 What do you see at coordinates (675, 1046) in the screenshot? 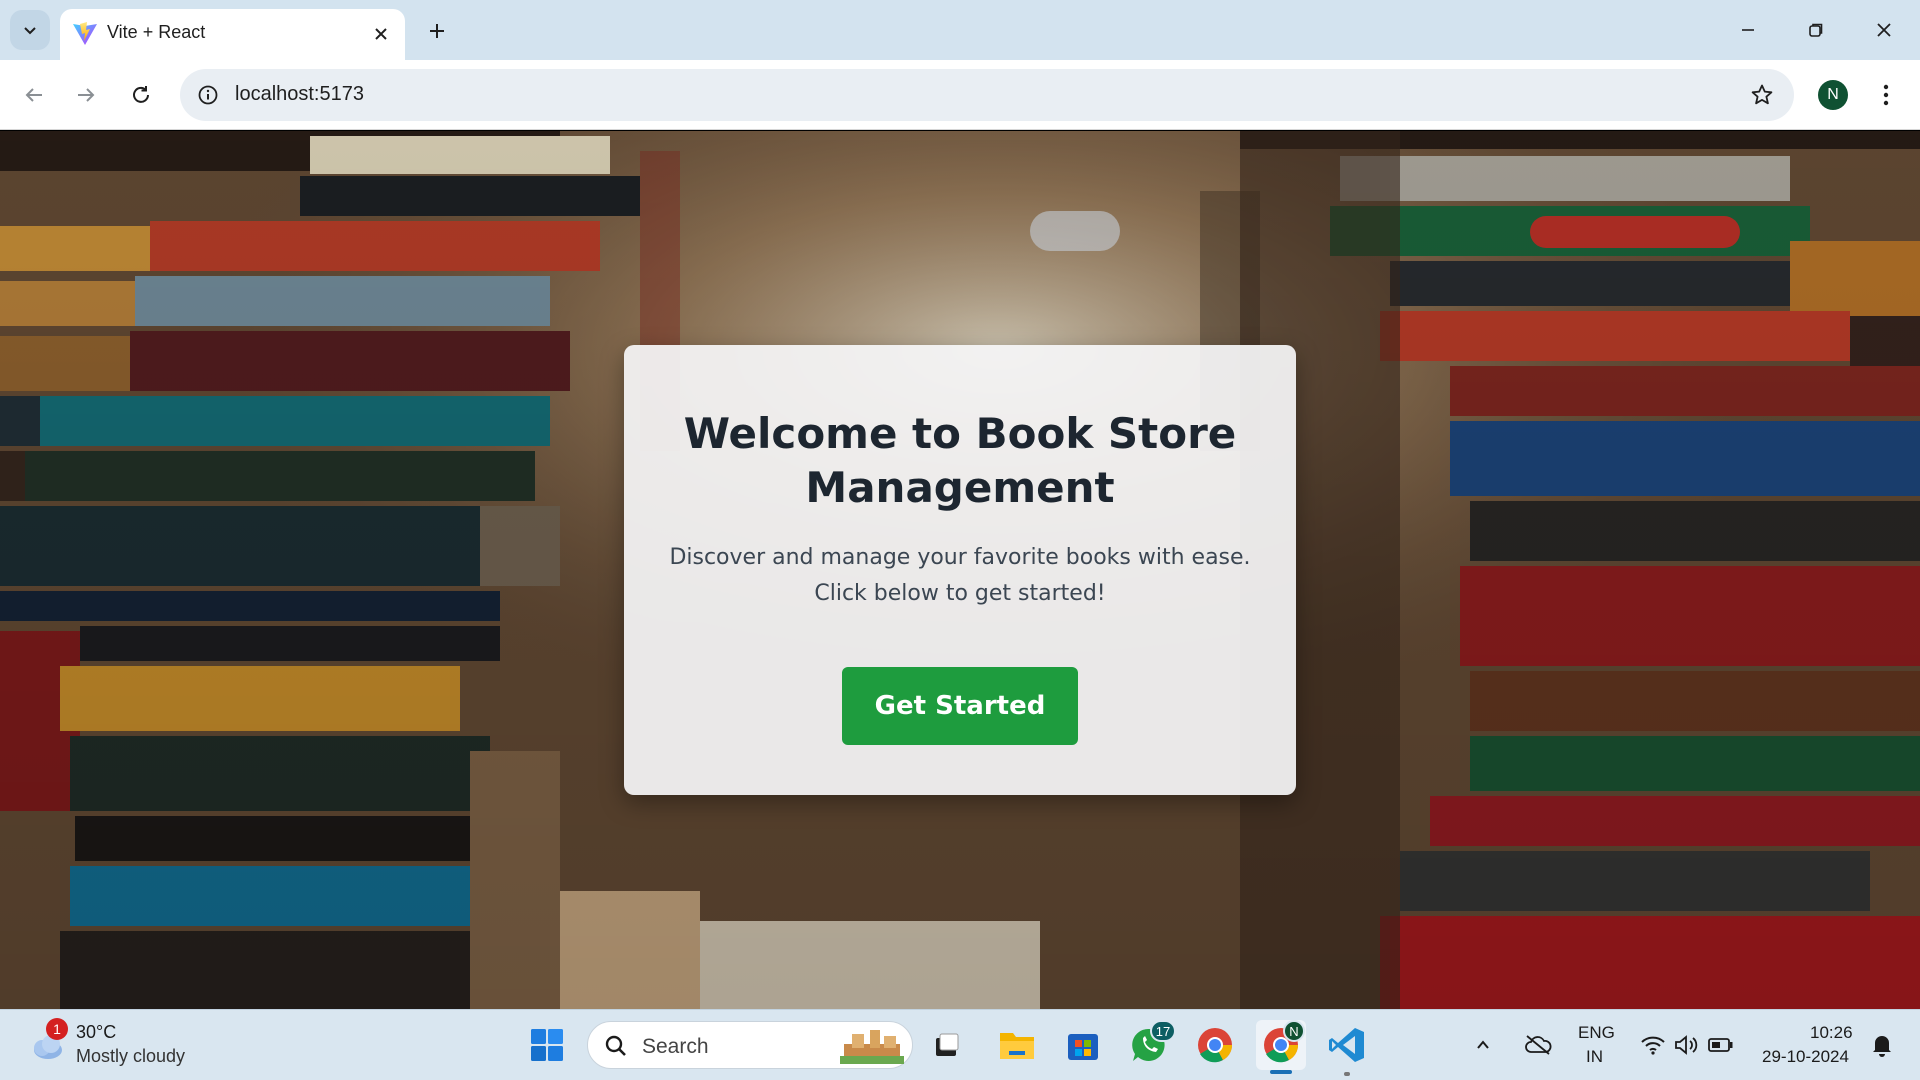
I see `search-label: Search` at bounding box center [675, 1046].